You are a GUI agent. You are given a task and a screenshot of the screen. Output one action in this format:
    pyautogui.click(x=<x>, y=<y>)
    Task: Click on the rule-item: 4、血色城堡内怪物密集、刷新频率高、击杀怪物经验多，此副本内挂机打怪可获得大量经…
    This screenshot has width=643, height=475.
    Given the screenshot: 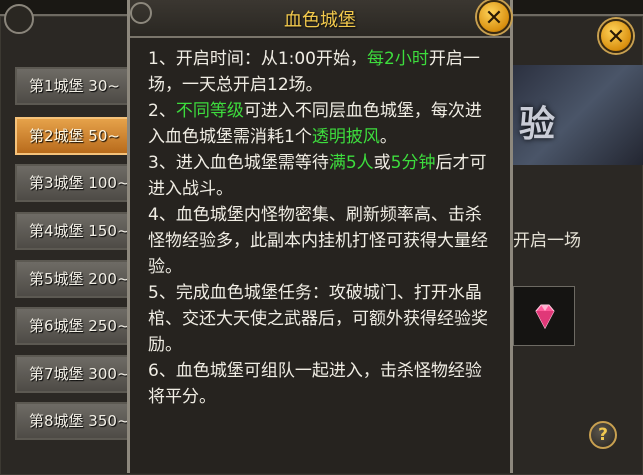 What is the action you would take?
    pyautogui.click(x=322, y=241)
    